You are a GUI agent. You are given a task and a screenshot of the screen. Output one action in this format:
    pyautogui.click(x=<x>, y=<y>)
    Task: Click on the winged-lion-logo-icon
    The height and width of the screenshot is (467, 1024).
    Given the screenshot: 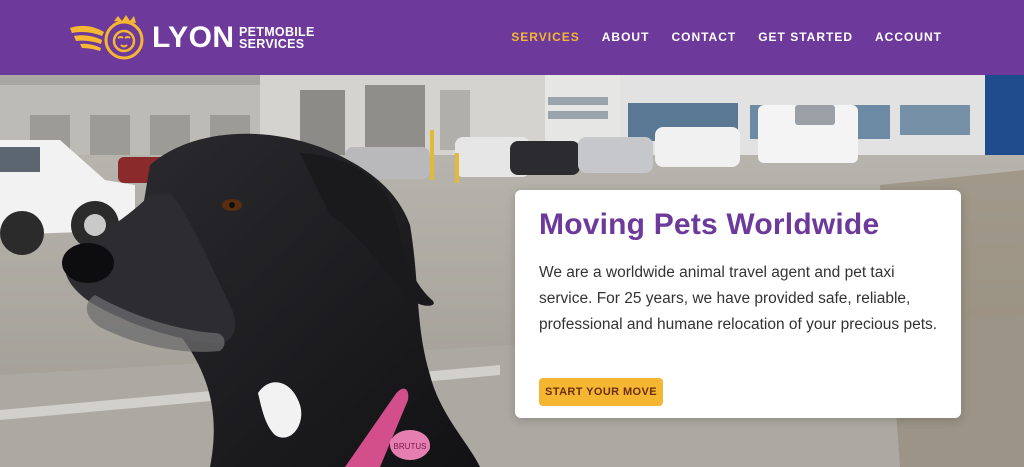 What is the action you would take?
    pyautogui.click(x=107, y=37)
    